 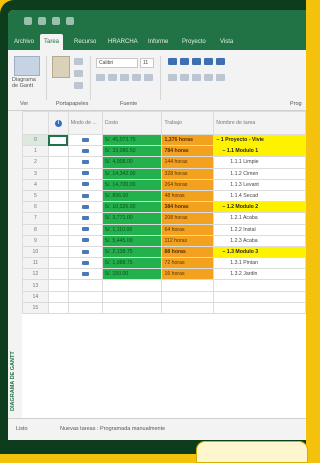 I want to click on select-all-corner, so click(x=35, y=123).